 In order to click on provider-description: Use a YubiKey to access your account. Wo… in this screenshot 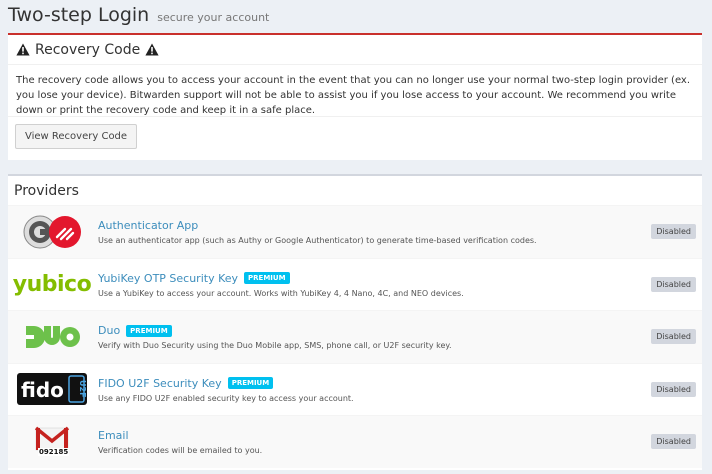, I will do `click(281, 293)`.